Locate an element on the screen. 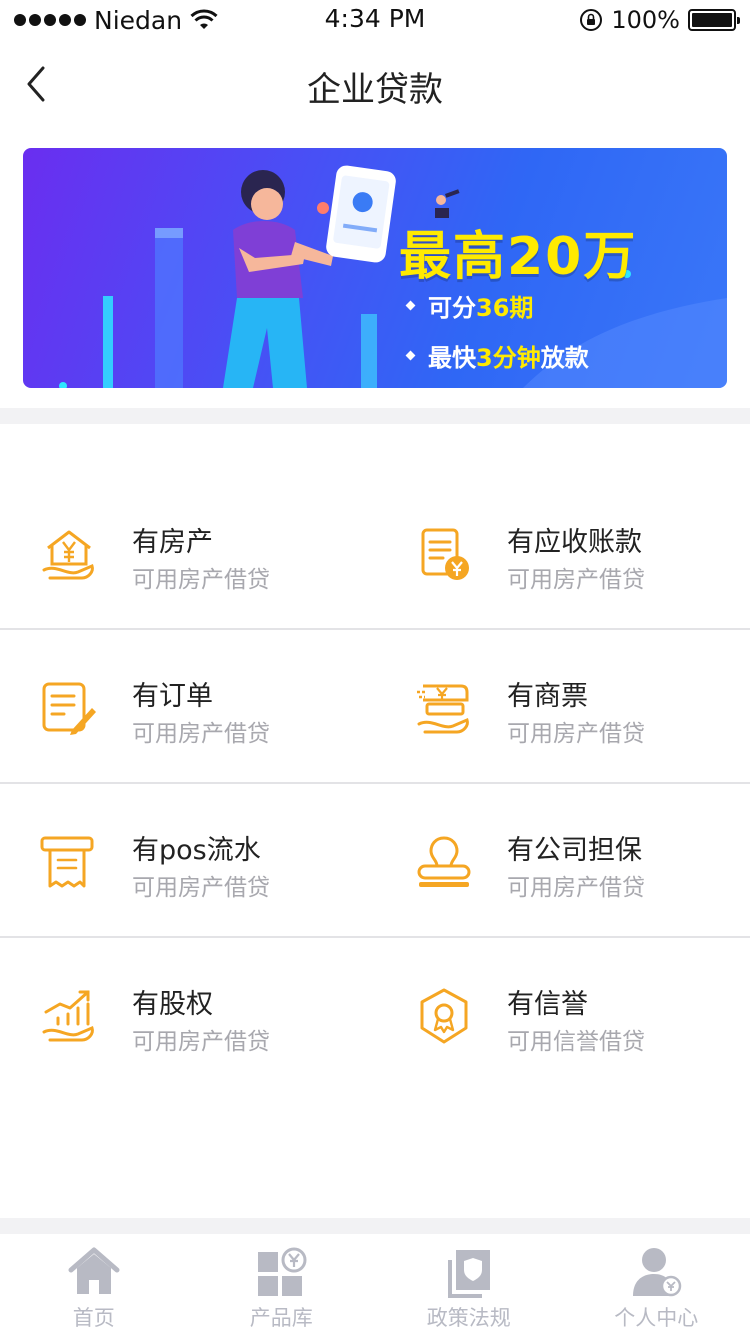  bullet-text: 放款 is located at coordinates (564, 358).